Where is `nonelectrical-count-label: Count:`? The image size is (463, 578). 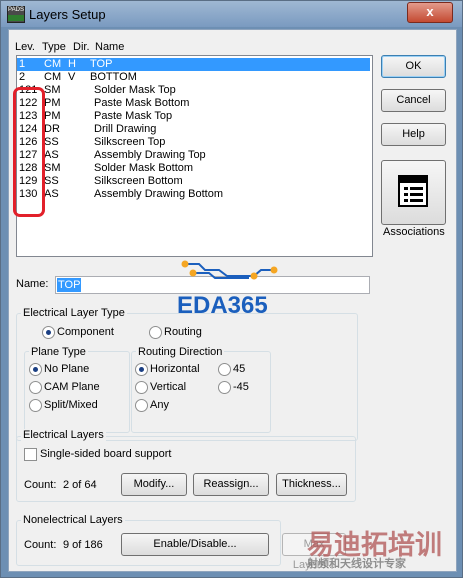
nonelectrical-count-label: Count: is located at coordinates (40, 545).